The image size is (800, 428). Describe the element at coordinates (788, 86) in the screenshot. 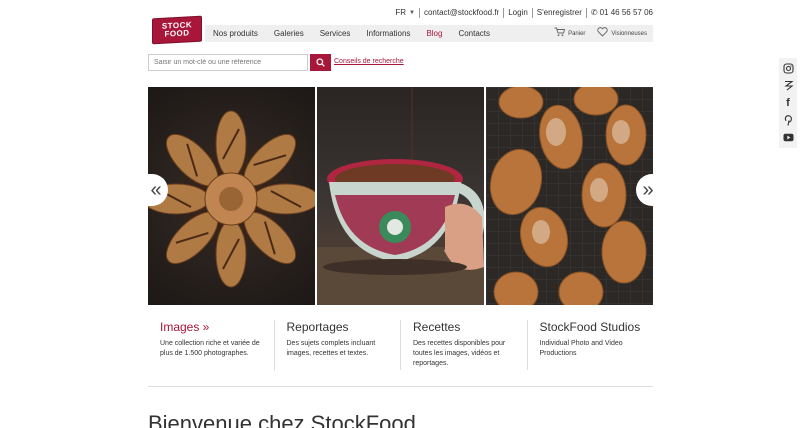

I see `behance-icon` at that location.